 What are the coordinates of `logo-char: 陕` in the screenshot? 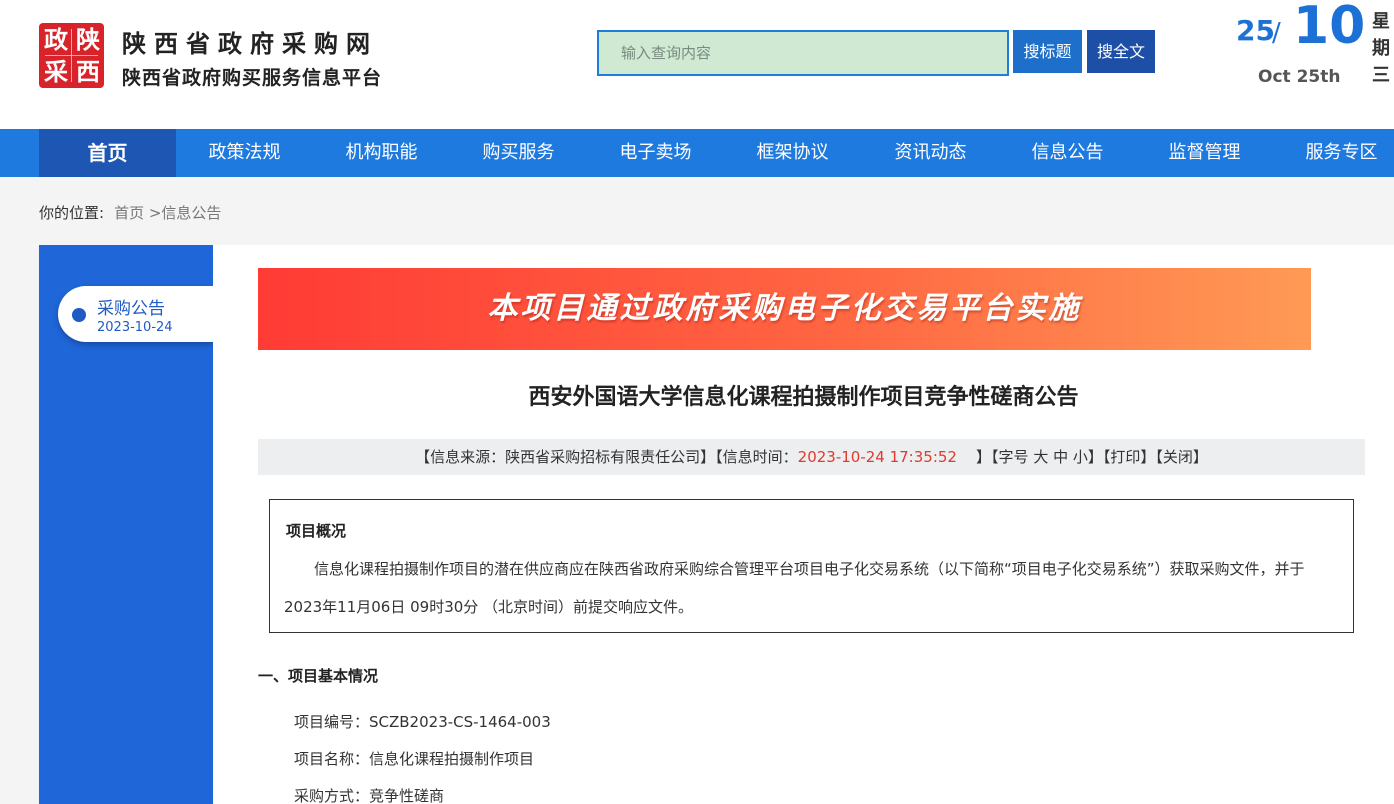 It's located at (88, 40).